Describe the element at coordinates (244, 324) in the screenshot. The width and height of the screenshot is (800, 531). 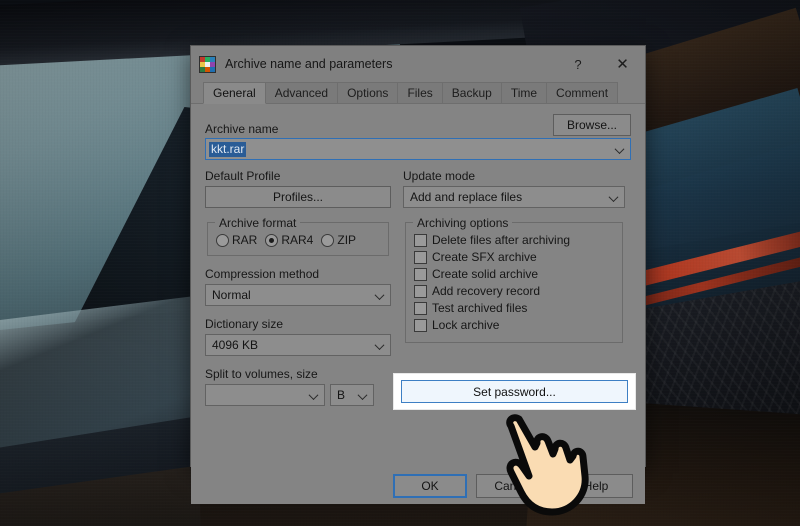
I see `dictionary-size-label: Dictionary size` at that location.